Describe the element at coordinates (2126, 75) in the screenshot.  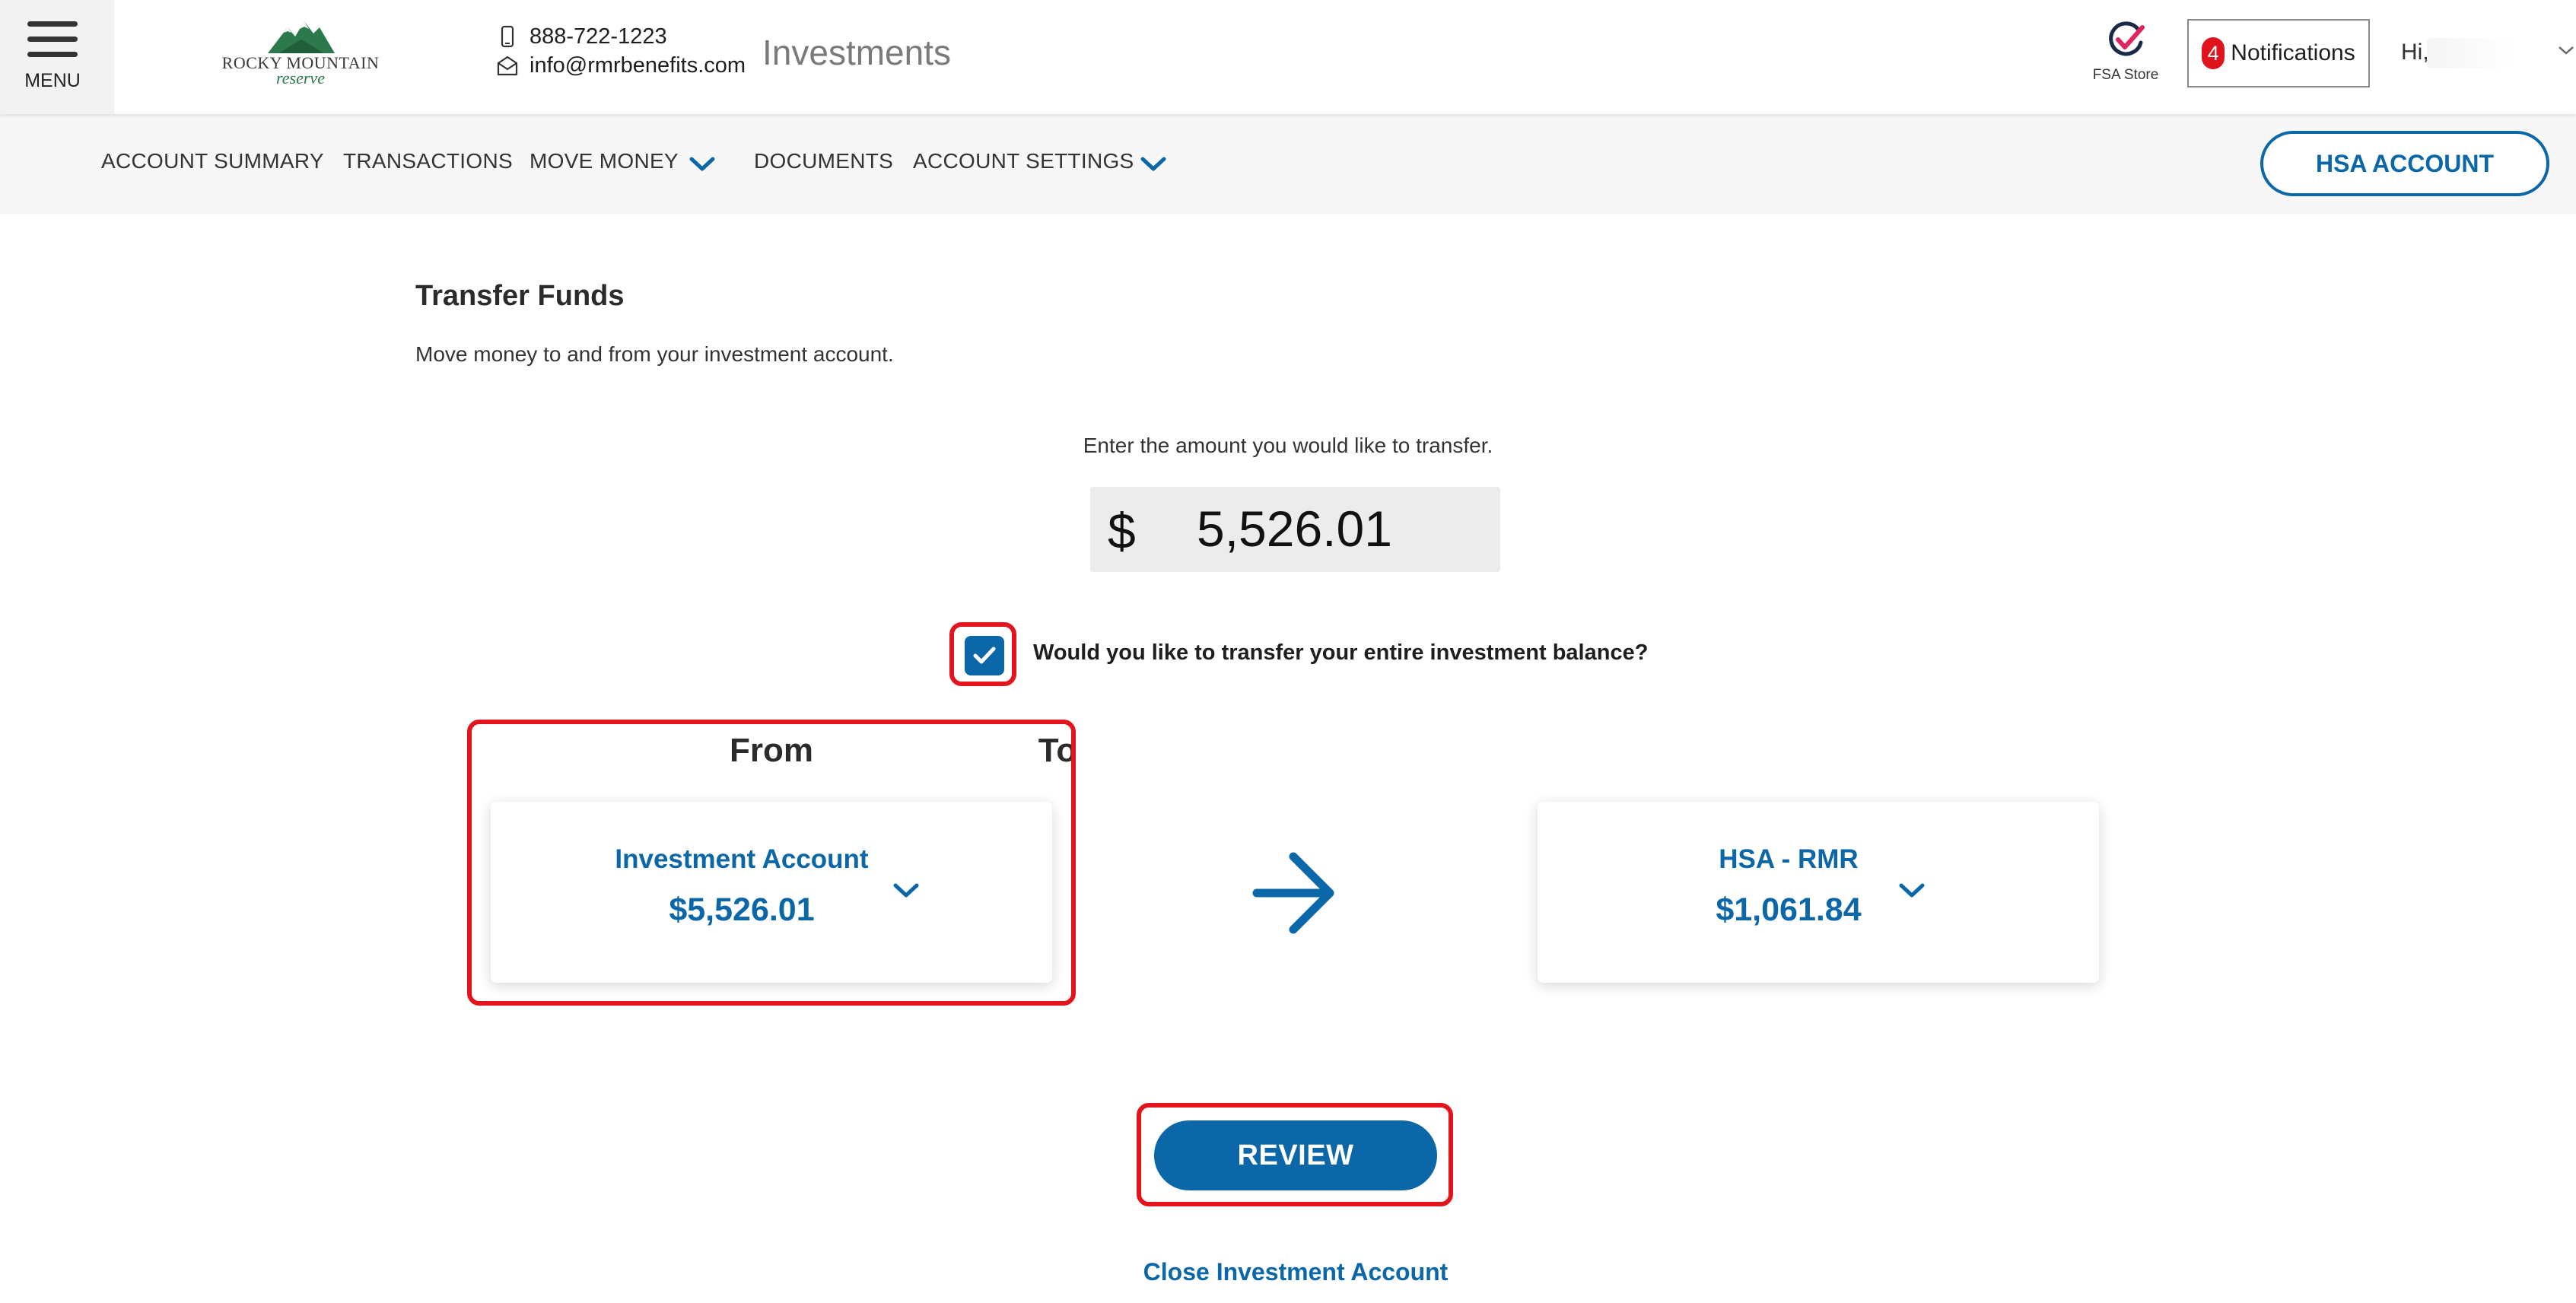
I see `fsa-store-label: FSA Store` at that location.